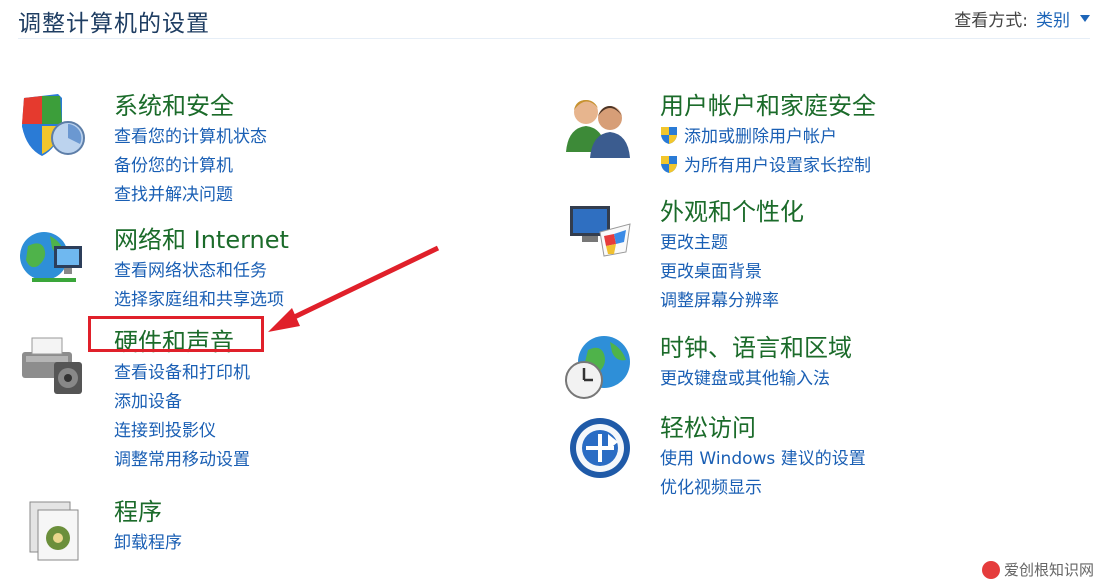 This screenshot has width=1108, height=584. What do you see at coordinates (990, 569) in the screenshot?
I see `watermark-logo-icon` at bounding box center [990, 569].